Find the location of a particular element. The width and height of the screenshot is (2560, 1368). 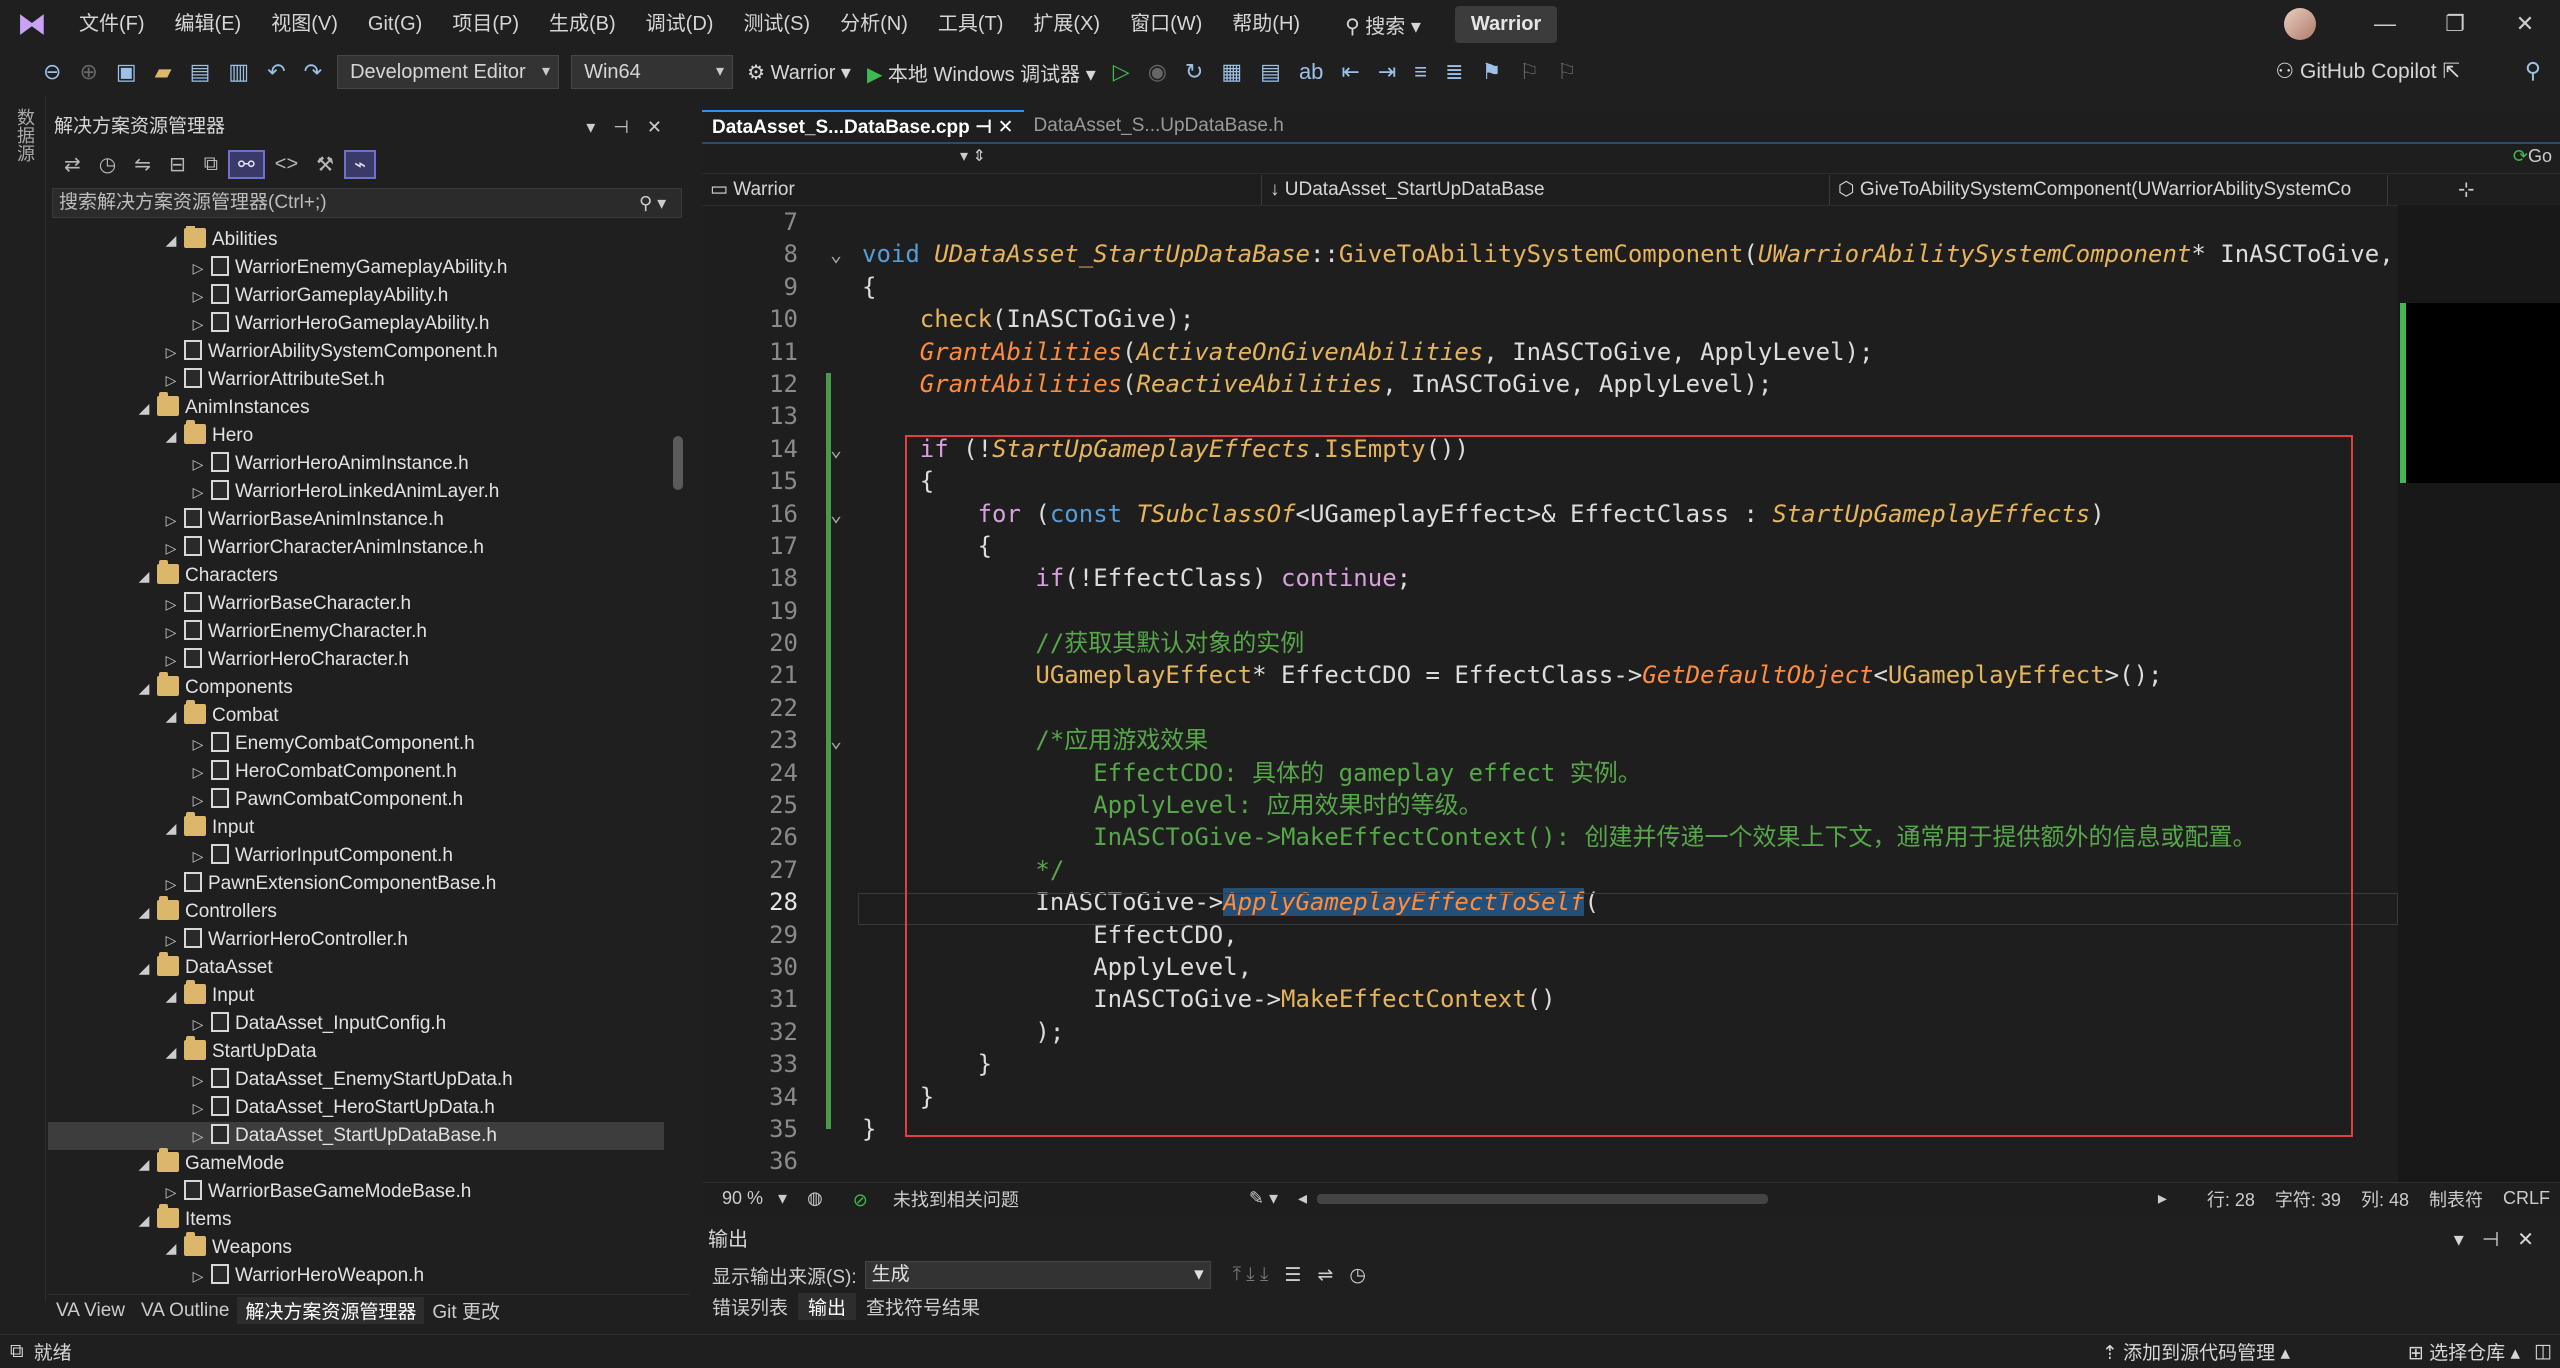

restore-icon: ❐ is located at coordinates (2455, 24).